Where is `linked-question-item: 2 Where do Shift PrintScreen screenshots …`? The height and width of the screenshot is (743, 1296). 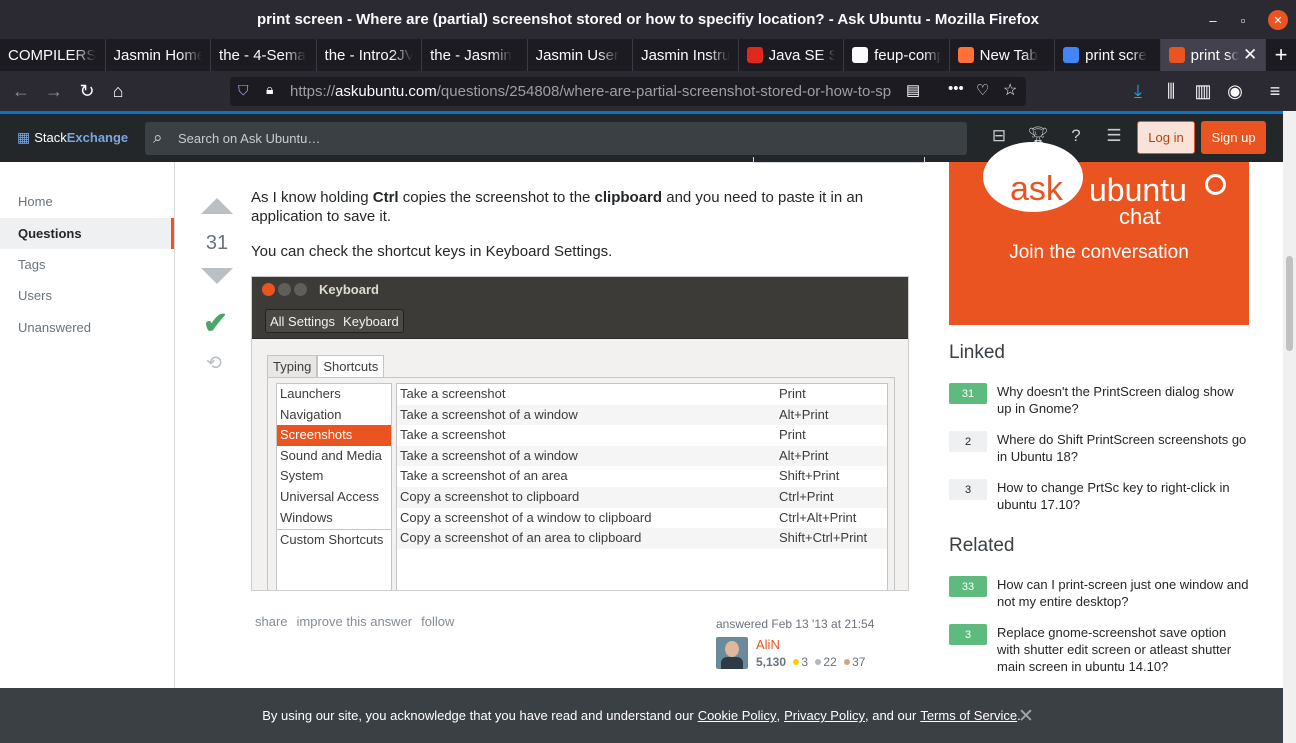
linked-question-item: 2 Where do Shift PrintScreen screenshots … is located at coordinates (1099, 451).